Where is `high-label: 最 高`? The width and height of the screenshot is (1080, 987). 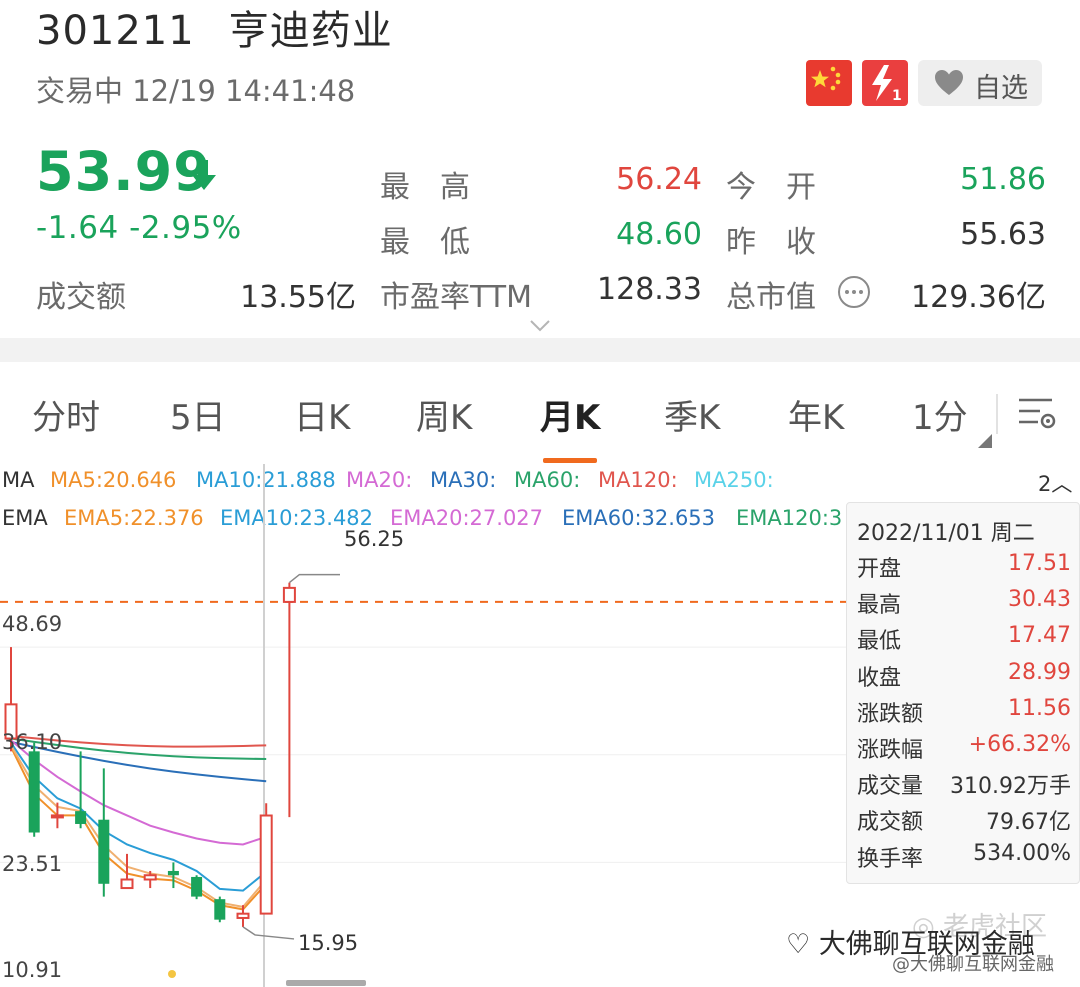 high-label: 最 高 is located at coordinates (425, 187).